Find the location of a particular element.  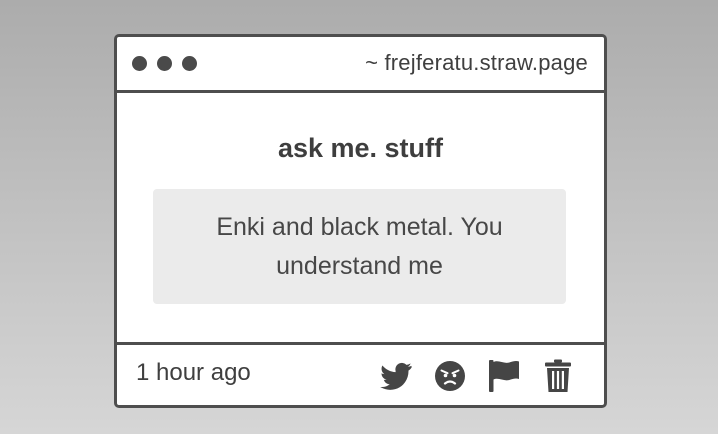

twitter-icon is located at coordinates (396, 376).